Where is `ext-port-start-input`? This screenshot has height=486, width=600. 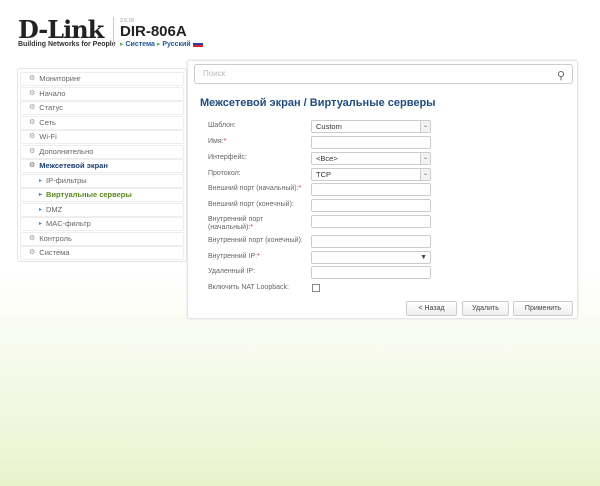
ext-port-start-input is located at coordinates (371, 189).